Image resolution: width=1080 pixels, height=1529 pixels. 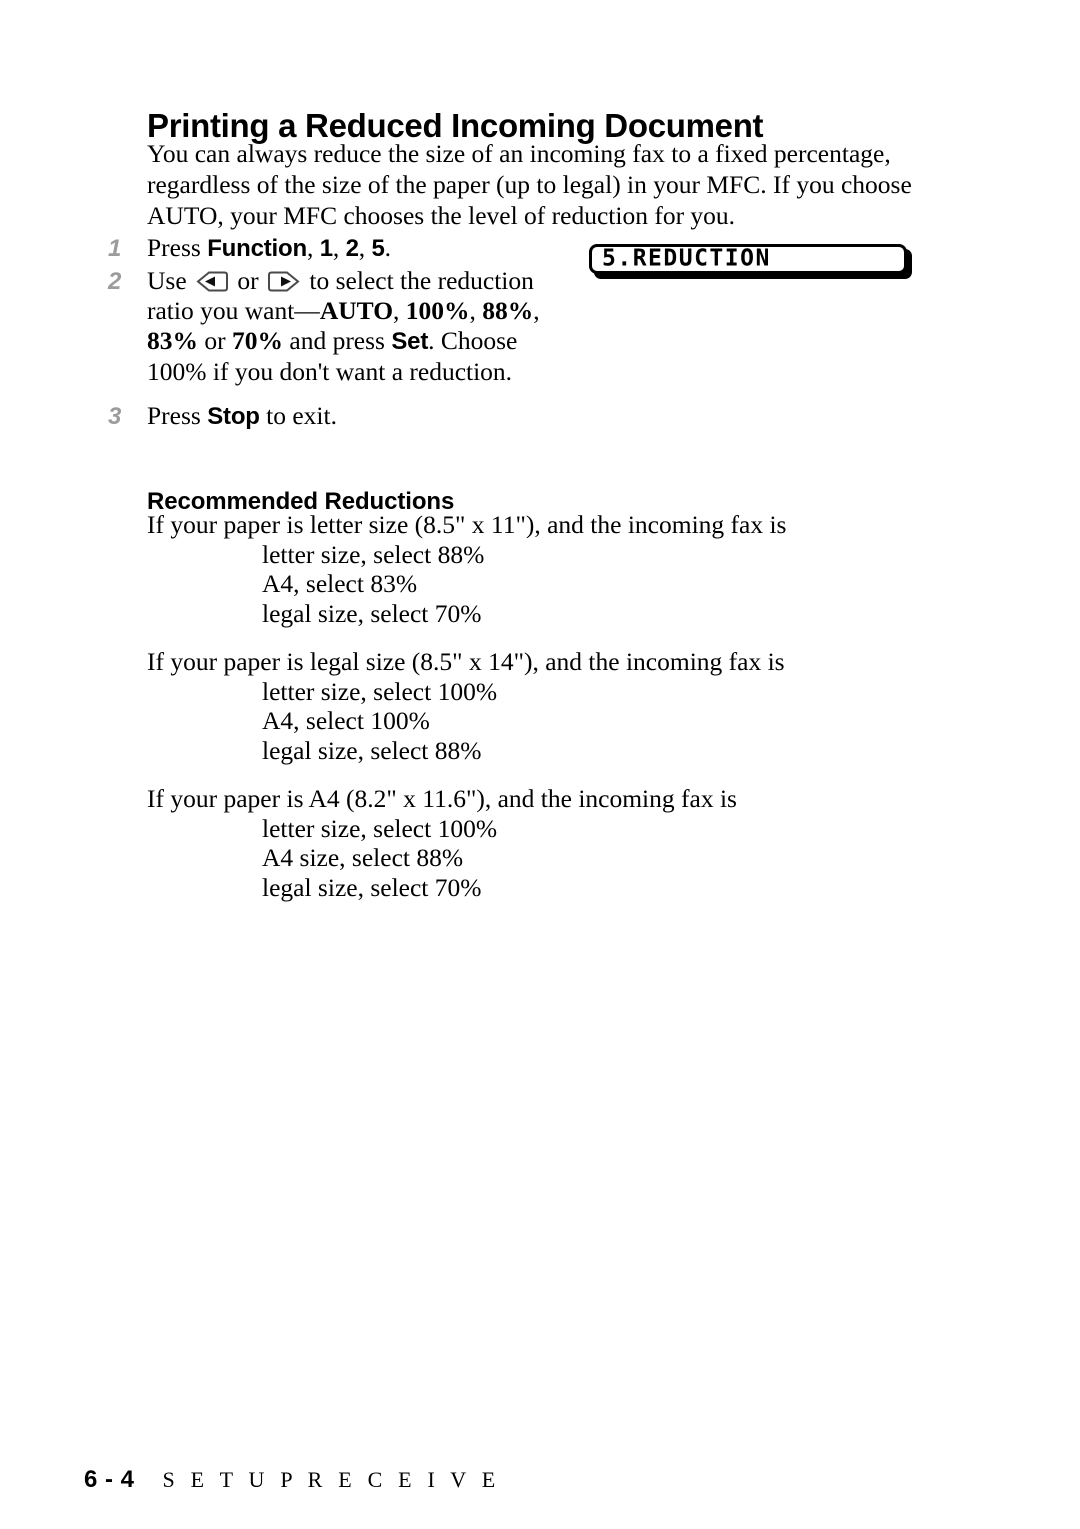 I want to click on footer-page-number: 6 - 4, so click(x=109, y=1479).